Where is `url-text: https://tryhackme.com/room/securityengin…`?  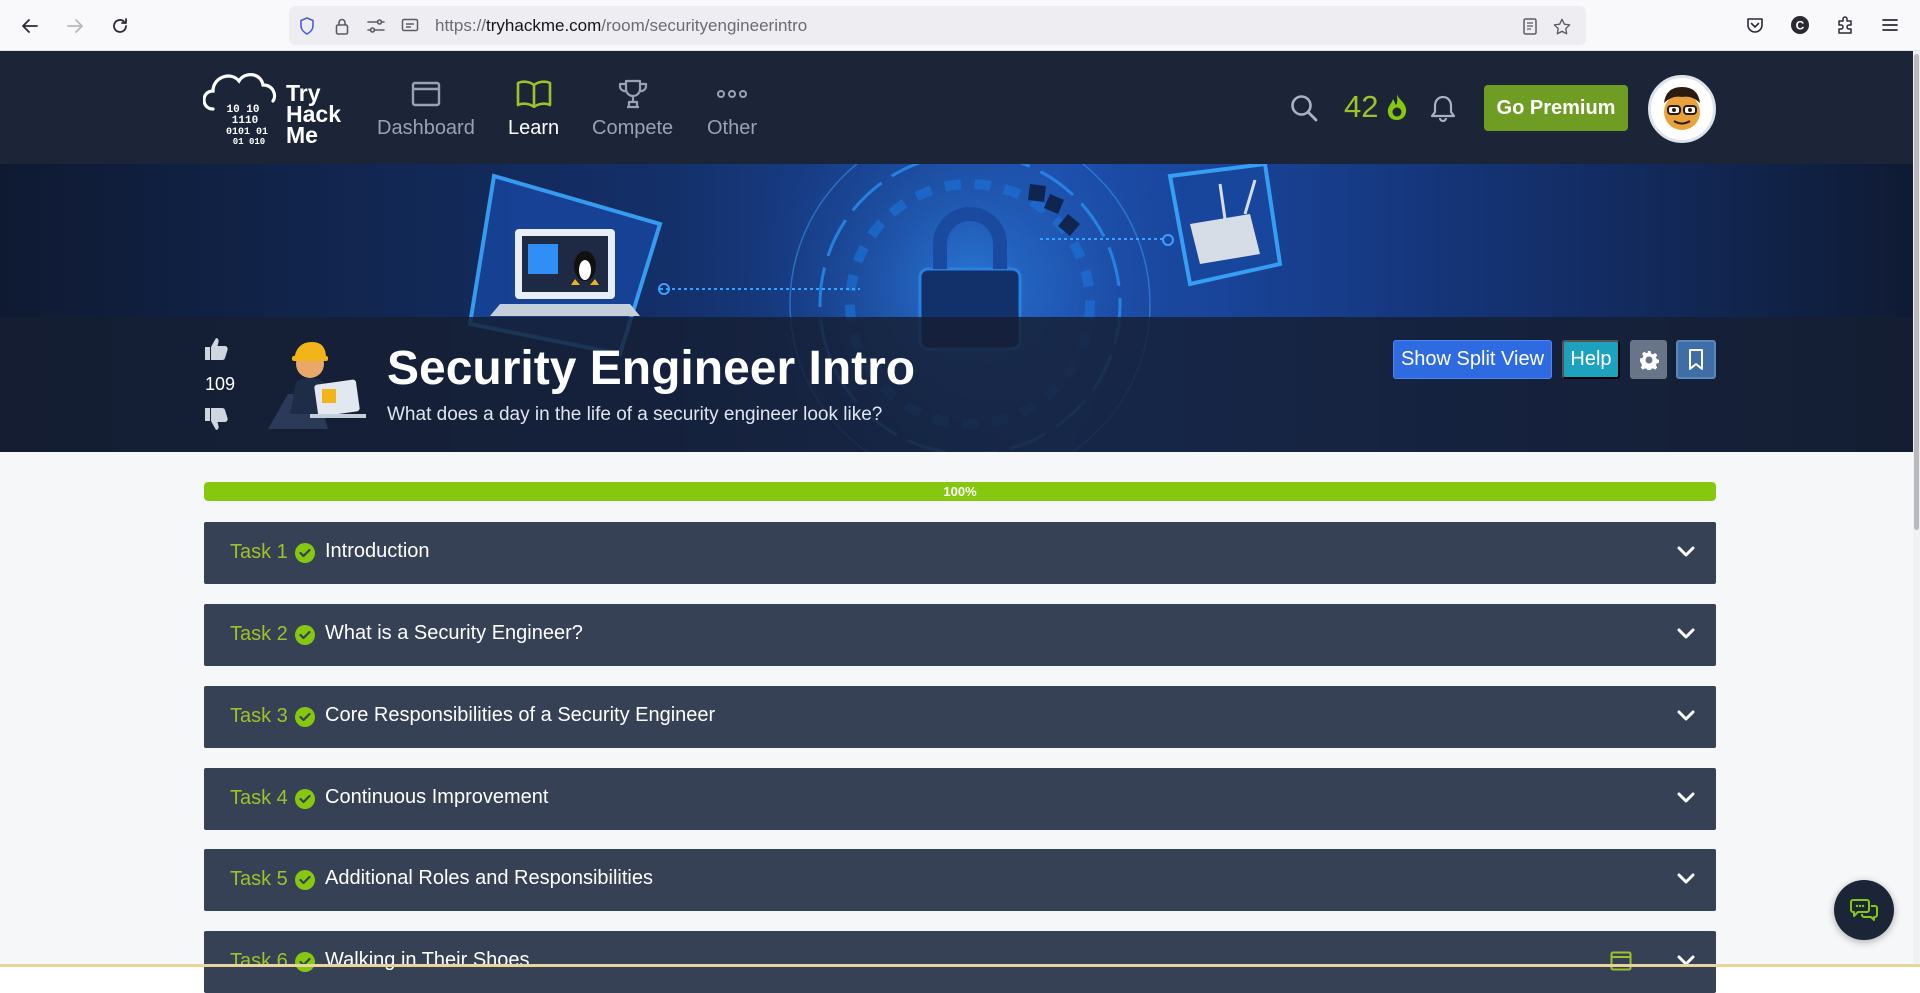 url-text: https://tryhackme.com/room/securityengin… is located at coordinates (621, 26).